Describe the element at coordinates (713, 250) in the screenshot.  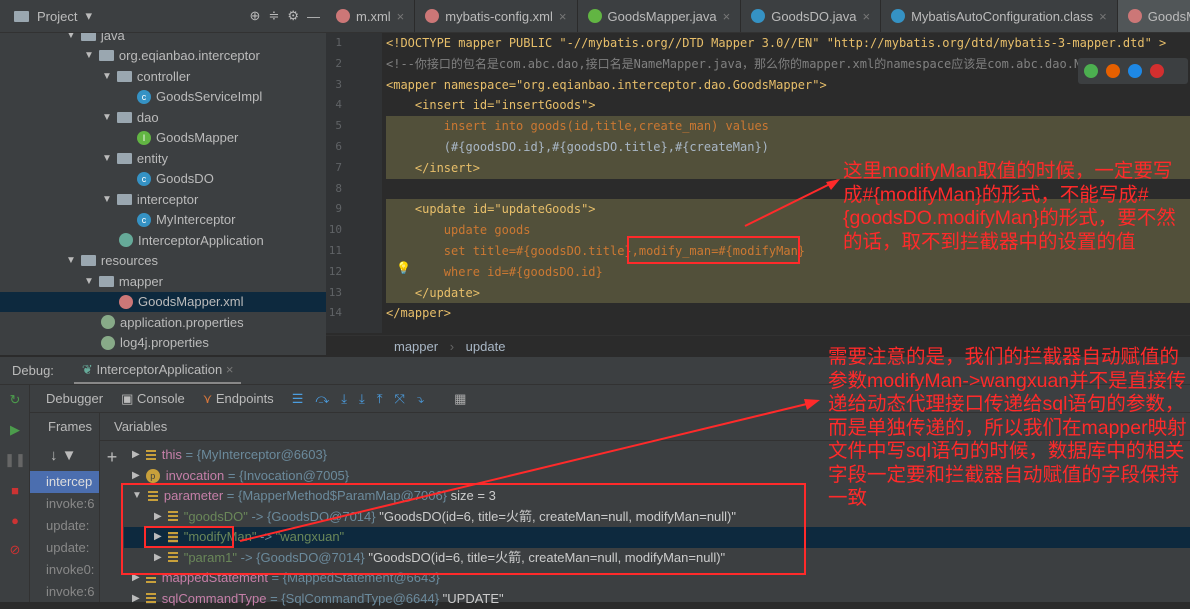
I see `highlight-box-modifyman` at that location.